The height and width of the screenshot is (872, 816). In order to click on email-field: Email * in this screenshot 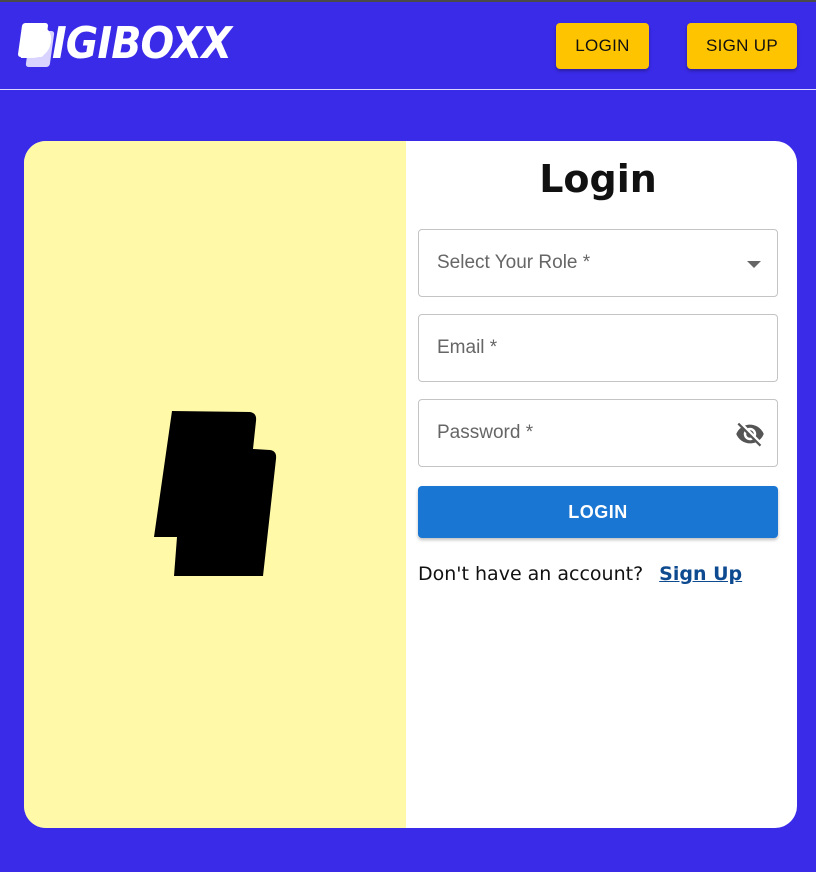, I will do `click(598, 348)`.